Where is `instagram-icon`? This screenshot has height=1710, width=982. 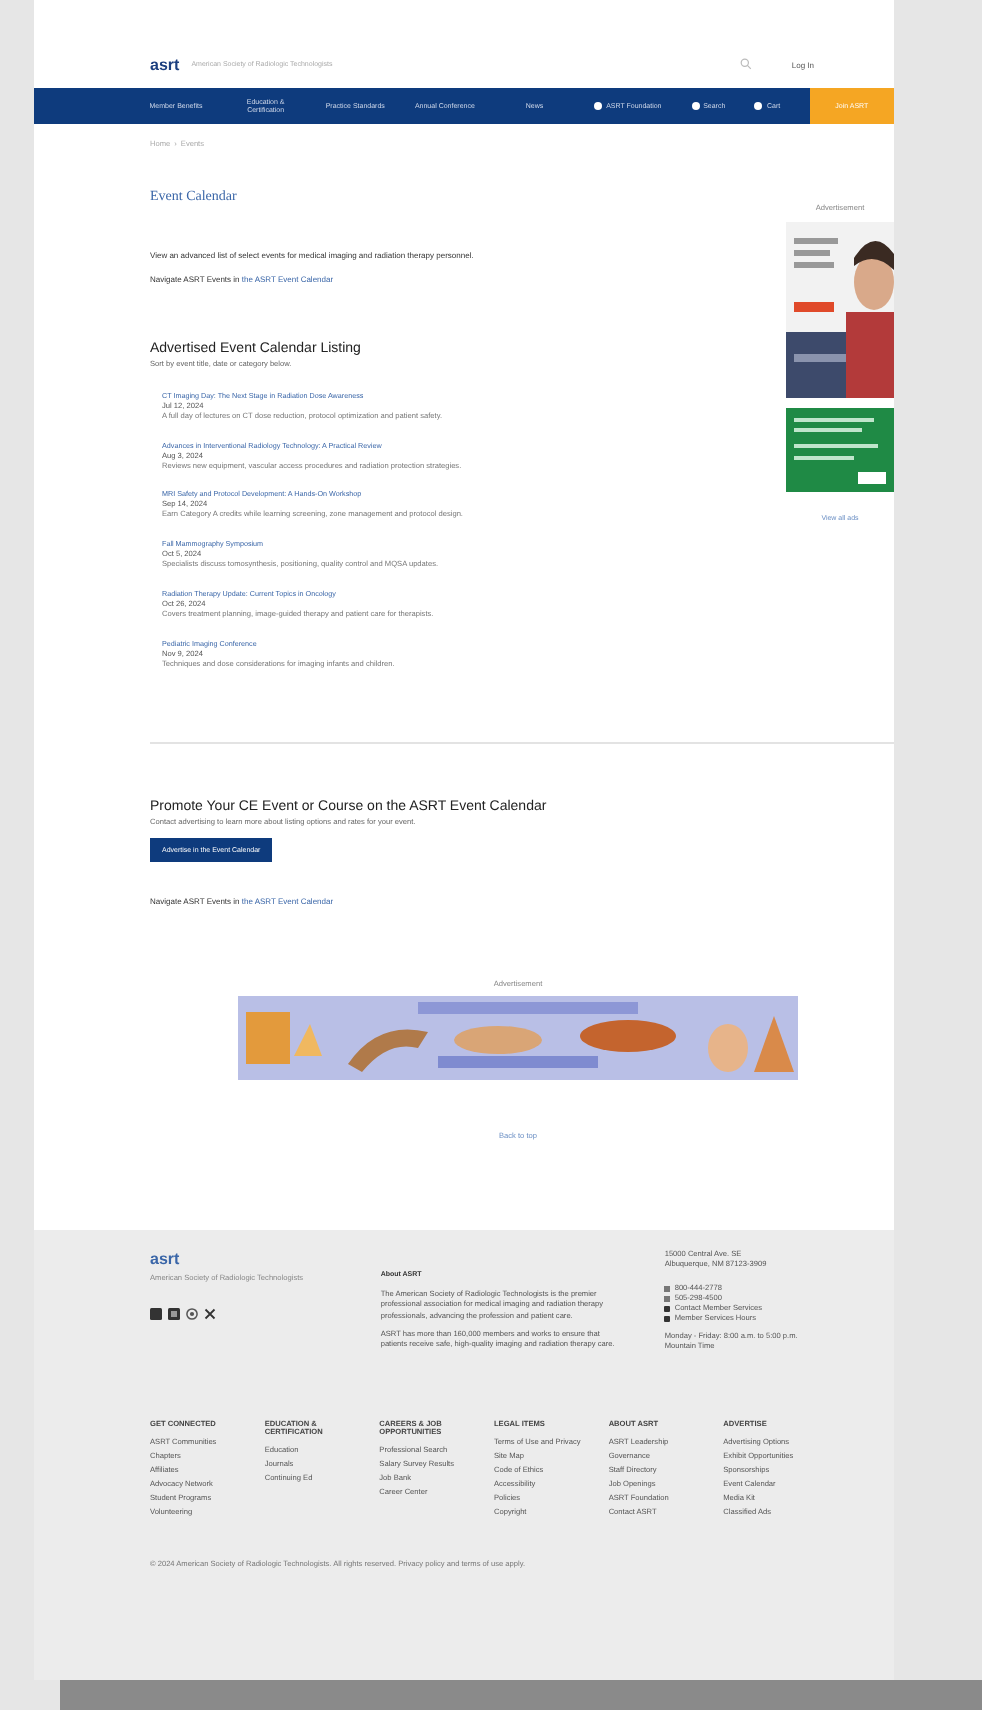
instagram-icon is located at coordinates (192, 1314).